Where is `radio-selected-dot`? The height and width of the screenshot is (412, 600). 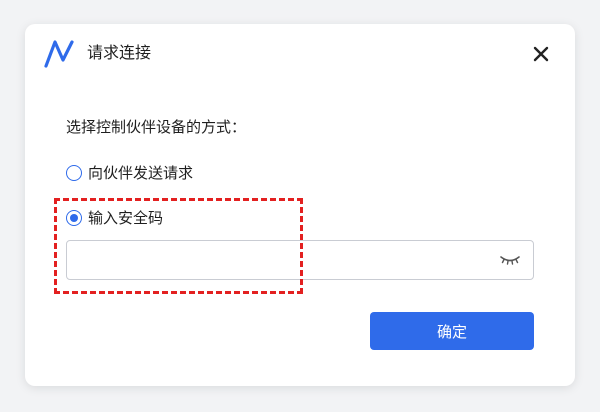
radio-selected-dot is located at coordinates (74, 217).